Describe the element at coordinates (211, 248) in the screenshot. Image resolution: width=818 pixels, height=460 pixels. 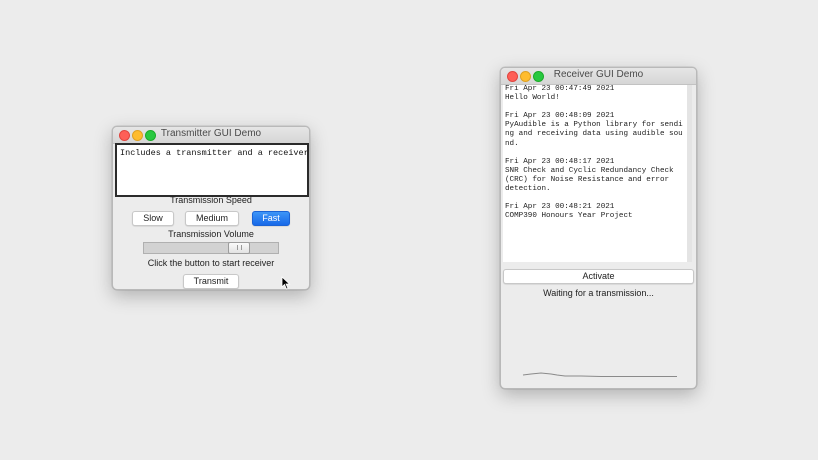
I see `volume-slider` at that location.